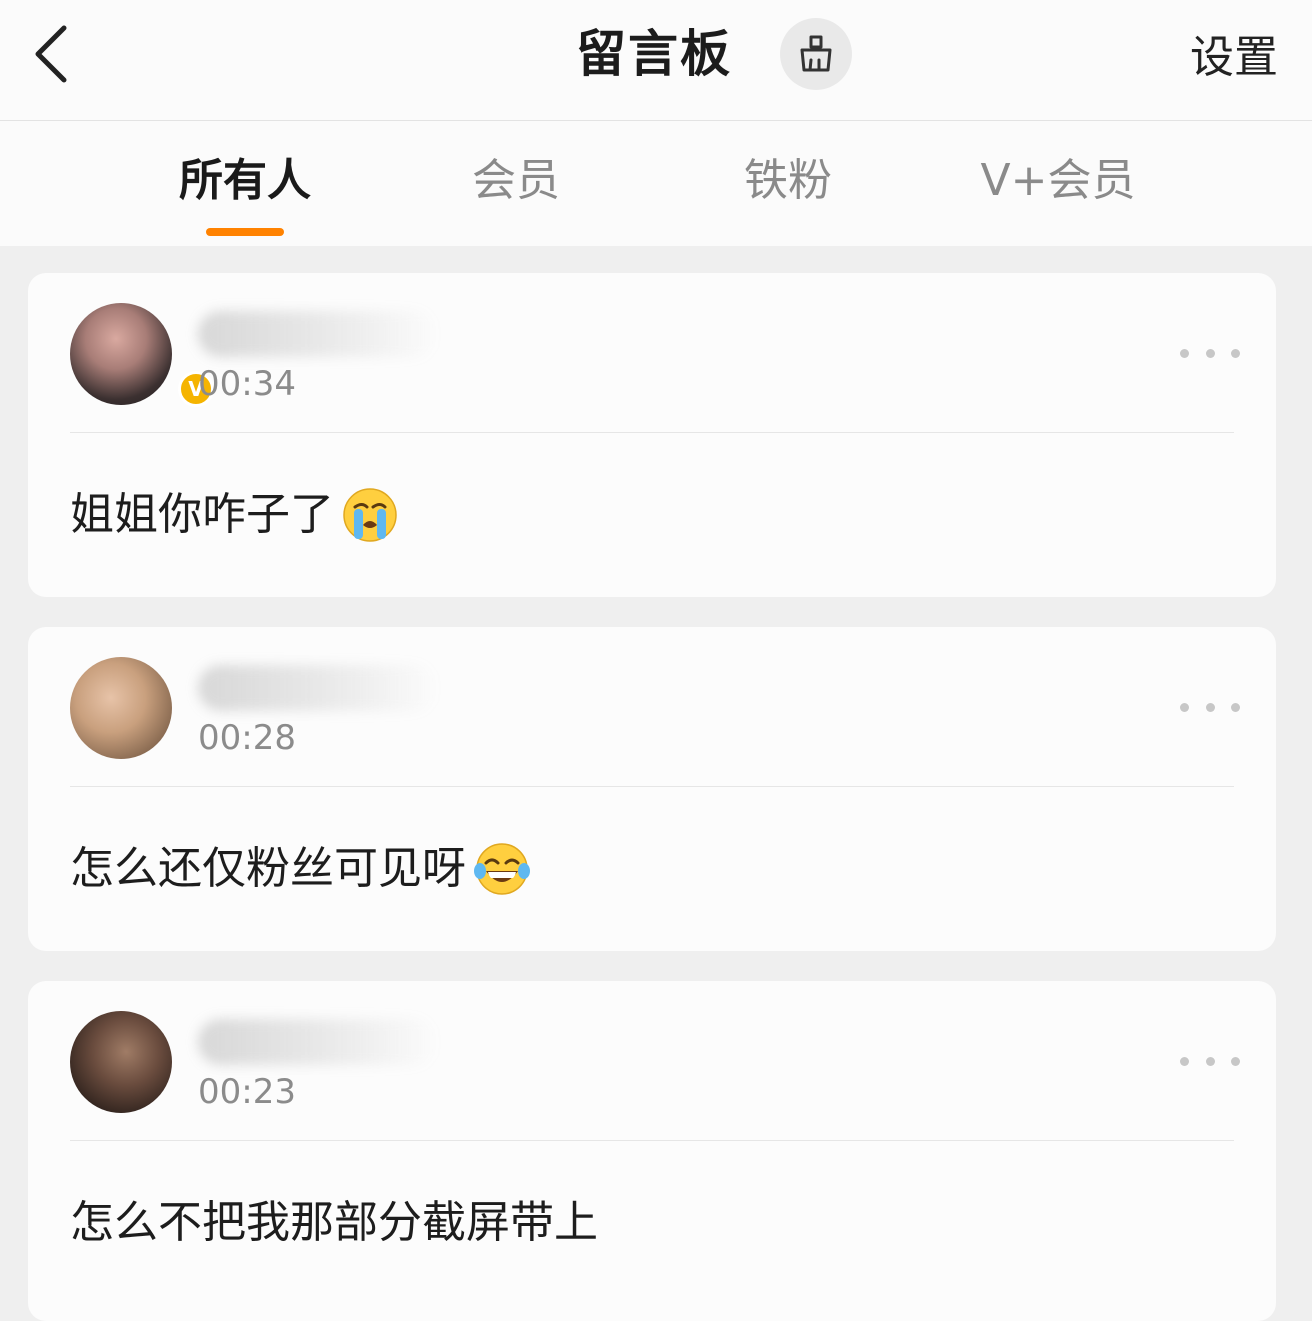 The height and width of the screenshot is (1321, 1312). I want to click on chevron-left-icon, so click(51, 54).